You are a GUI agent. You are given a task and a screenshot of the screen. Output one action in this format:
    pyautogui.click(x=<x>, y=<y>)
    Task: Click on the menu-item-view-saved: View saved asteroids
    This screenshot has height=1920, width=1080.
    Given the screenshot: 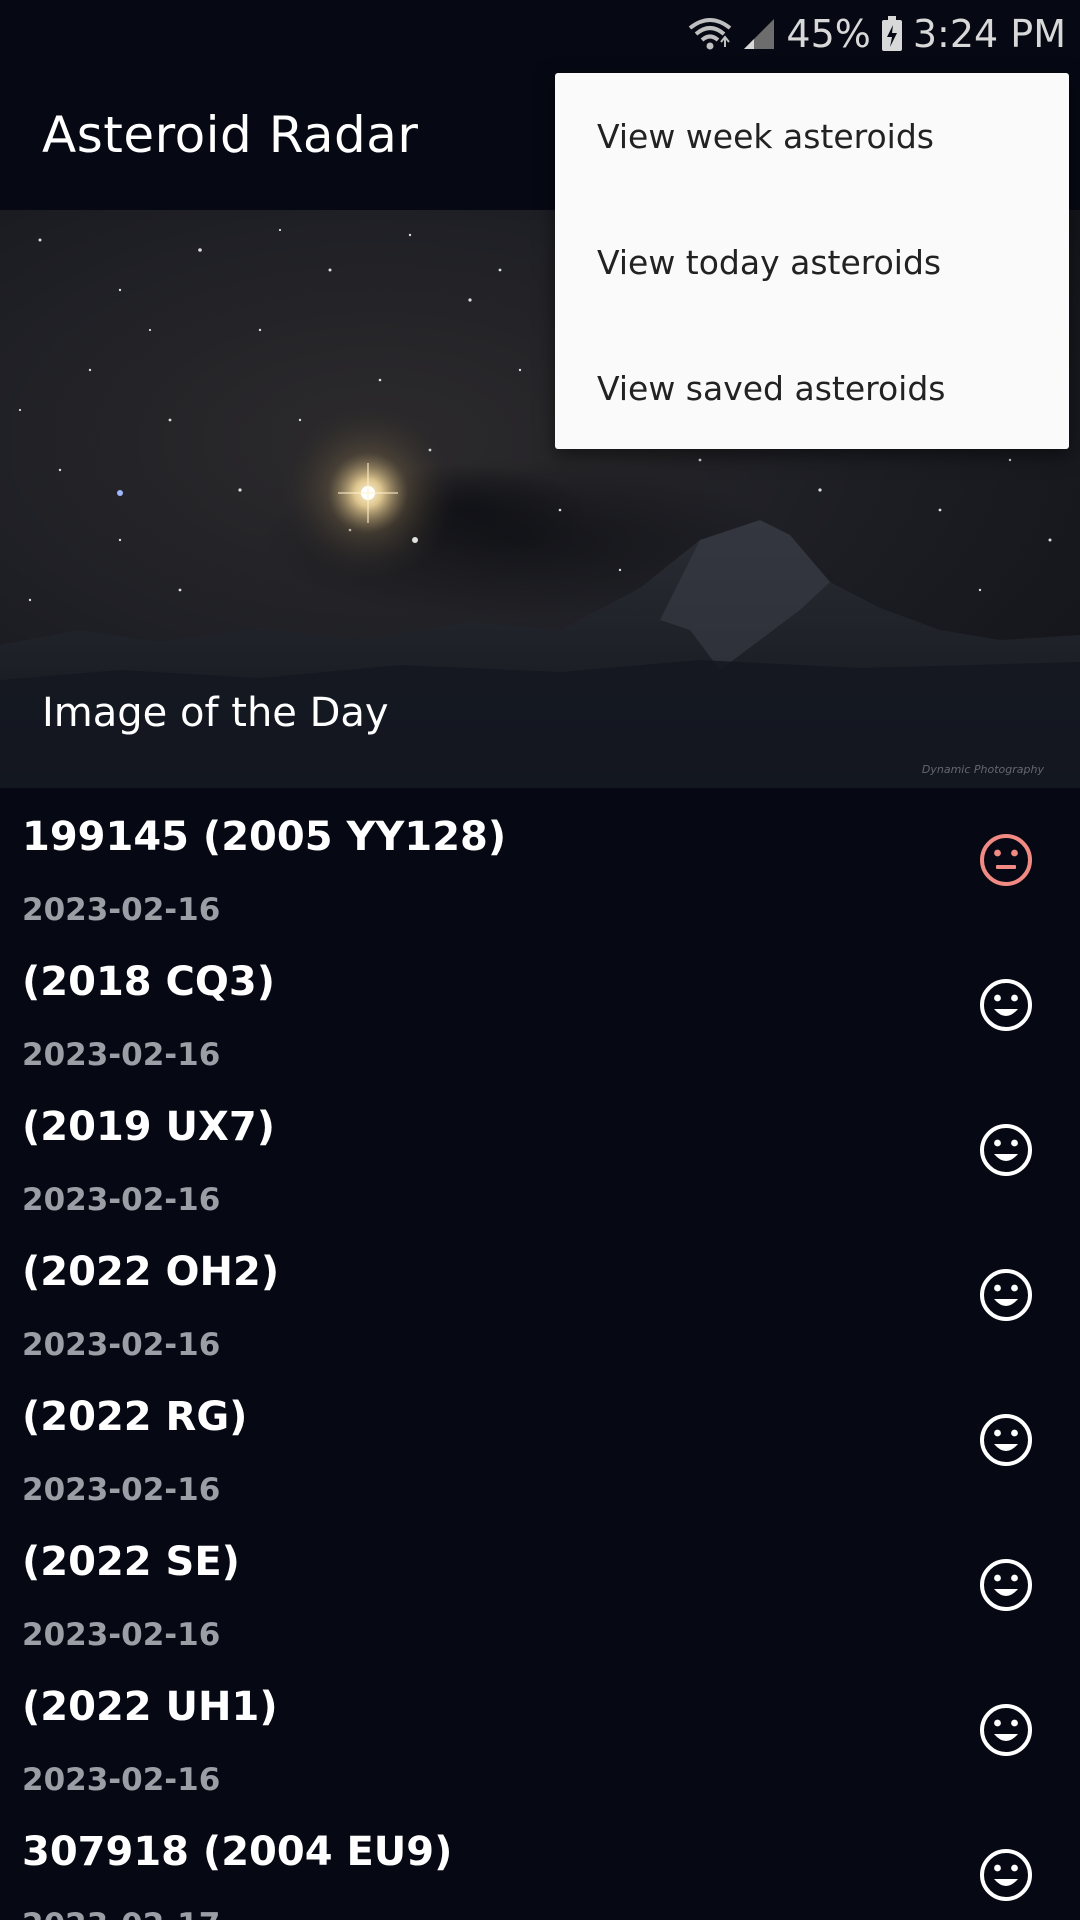 What is the action you would take?
    pyautogui.click(x=812, y=388)
    